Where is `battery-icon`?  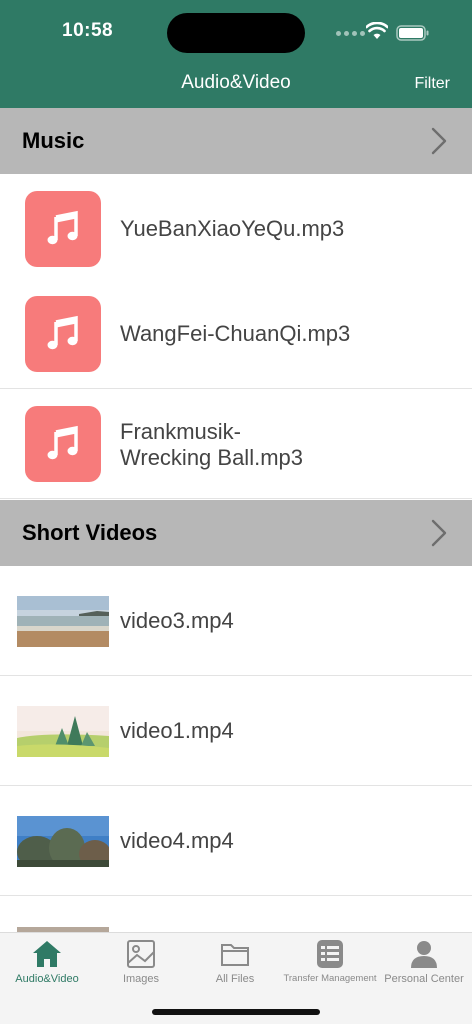 battery-icon is located at coordinates (412, 33).